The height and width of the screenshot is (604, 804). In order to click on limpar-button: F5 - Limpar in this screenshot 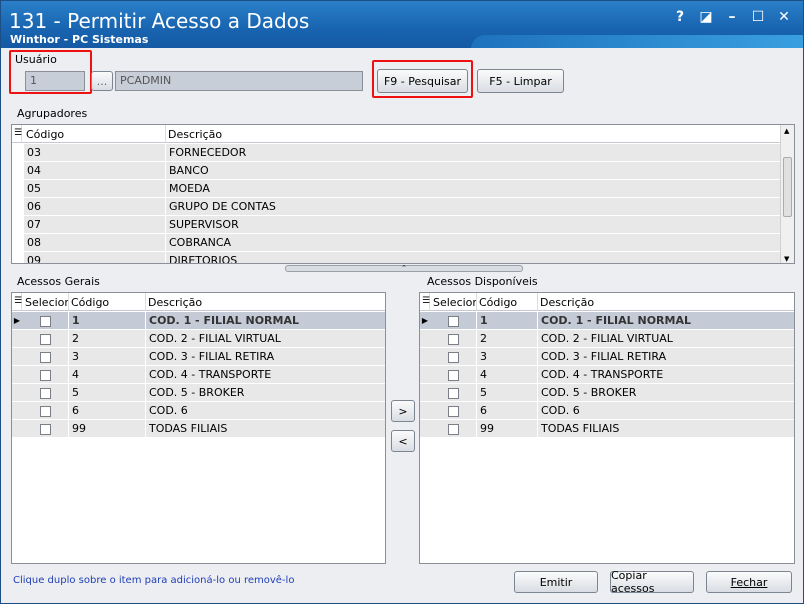, I will do `click(520, 81)`.